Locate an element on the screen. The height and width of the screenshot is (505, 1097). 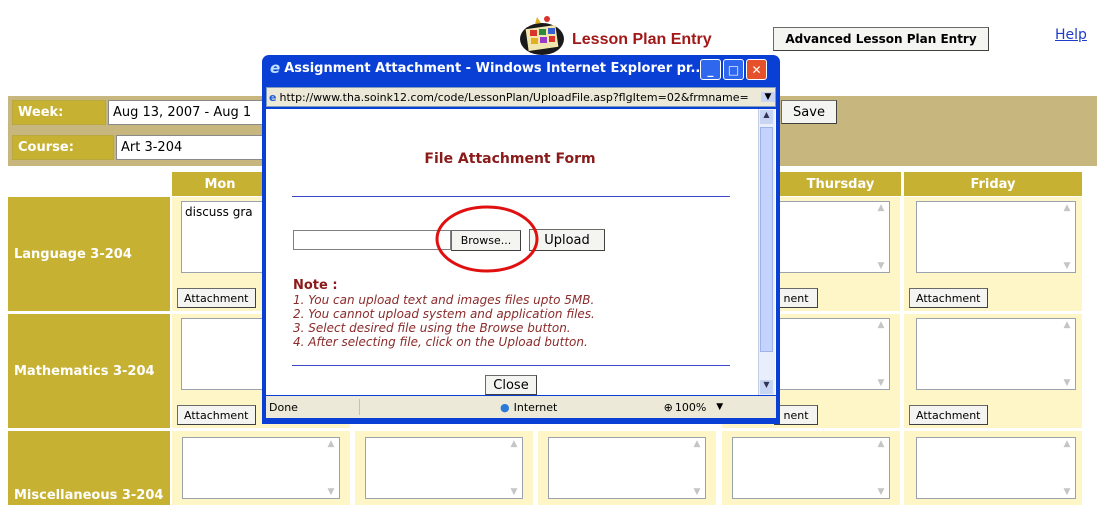
textarea-miscellaneous-tuesday: ▲ ▼ is located at coordinates (444, 468).